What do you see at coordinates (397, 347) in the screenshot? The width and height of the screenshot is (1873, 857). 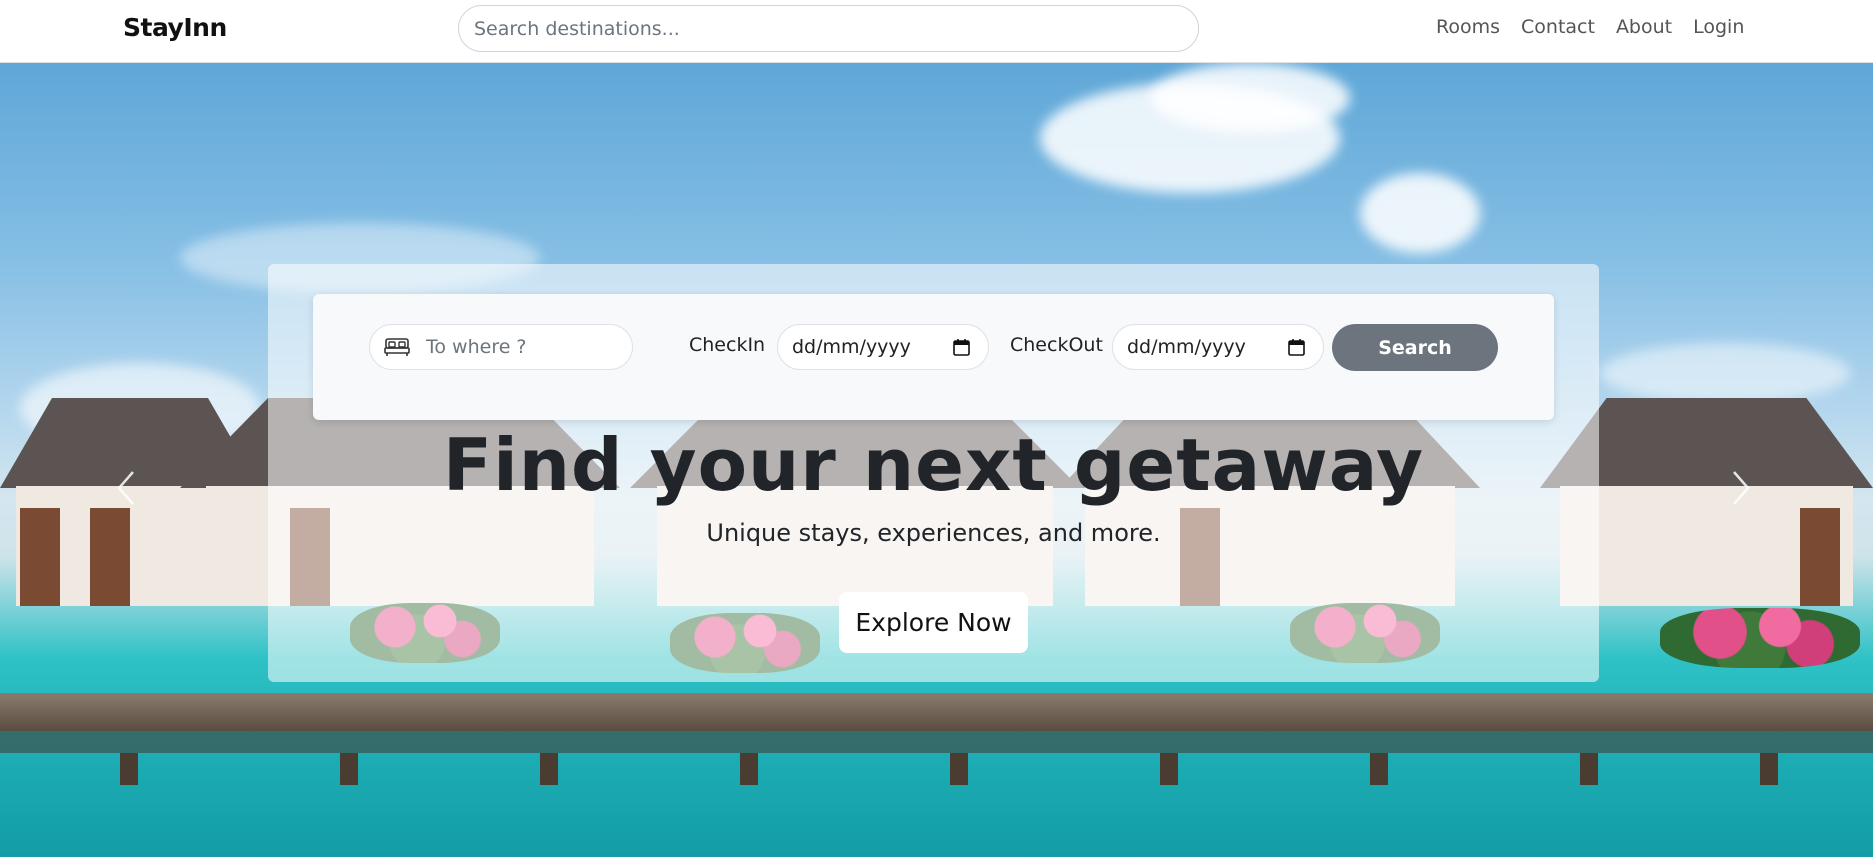 I see `bed-icon` at bounding box center [397, 347].